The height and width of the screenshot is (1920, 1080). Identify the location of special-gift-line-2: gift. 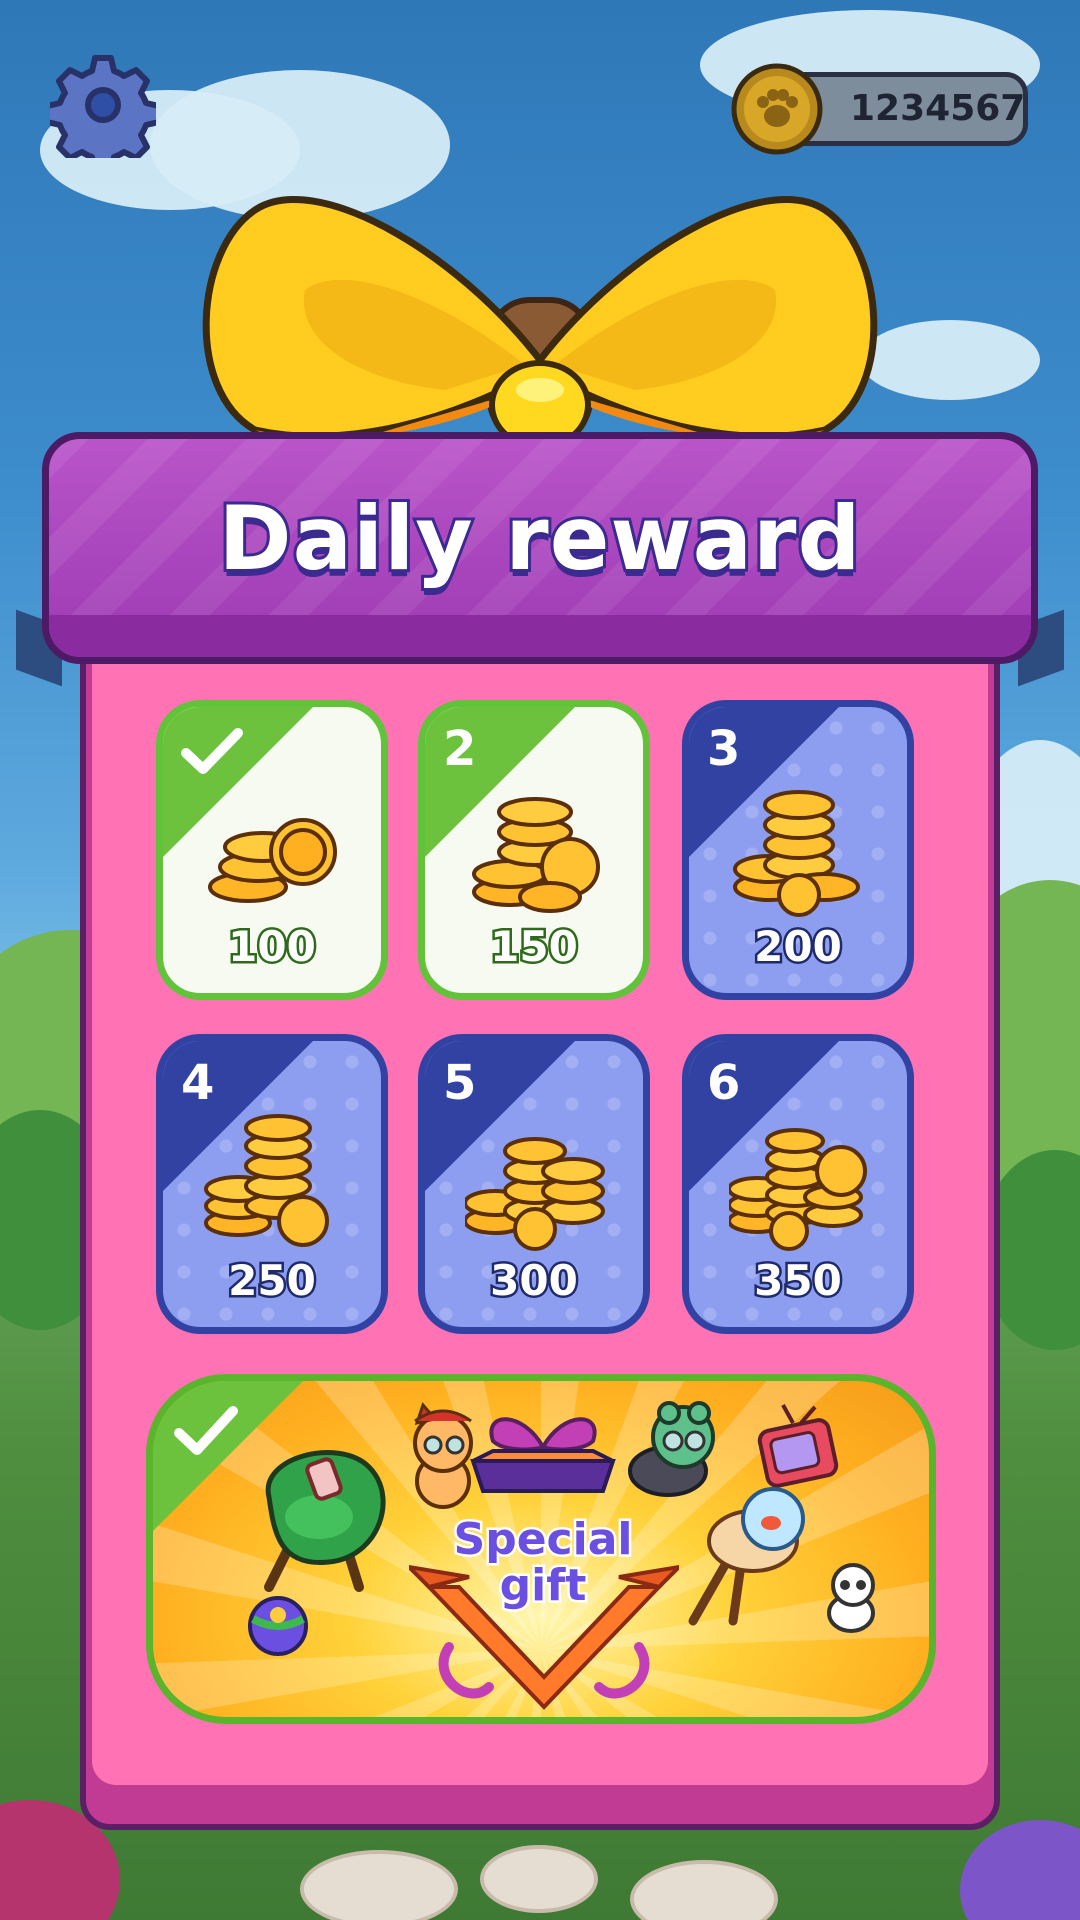
(543, 1585).